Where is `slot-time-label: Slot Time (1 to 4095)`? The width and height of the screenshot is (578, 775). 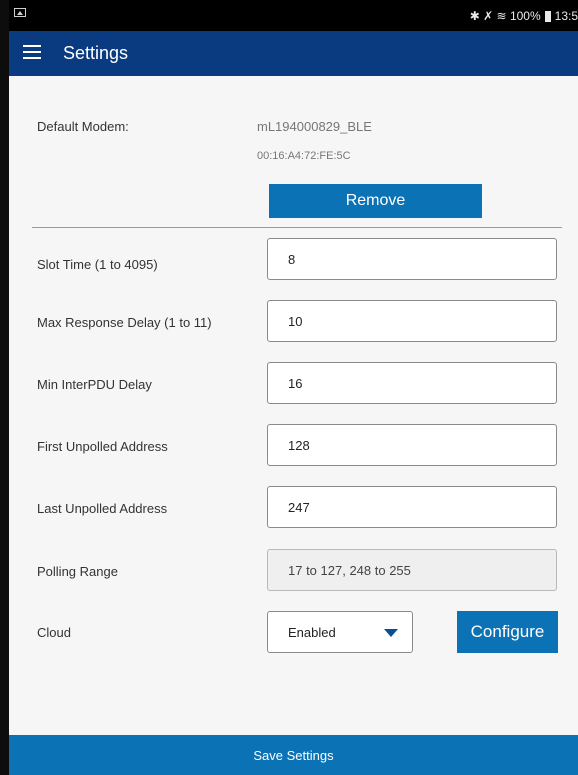
slot-time-label: Slot Time (1 to 4095) is located at coordinates (97, 264).